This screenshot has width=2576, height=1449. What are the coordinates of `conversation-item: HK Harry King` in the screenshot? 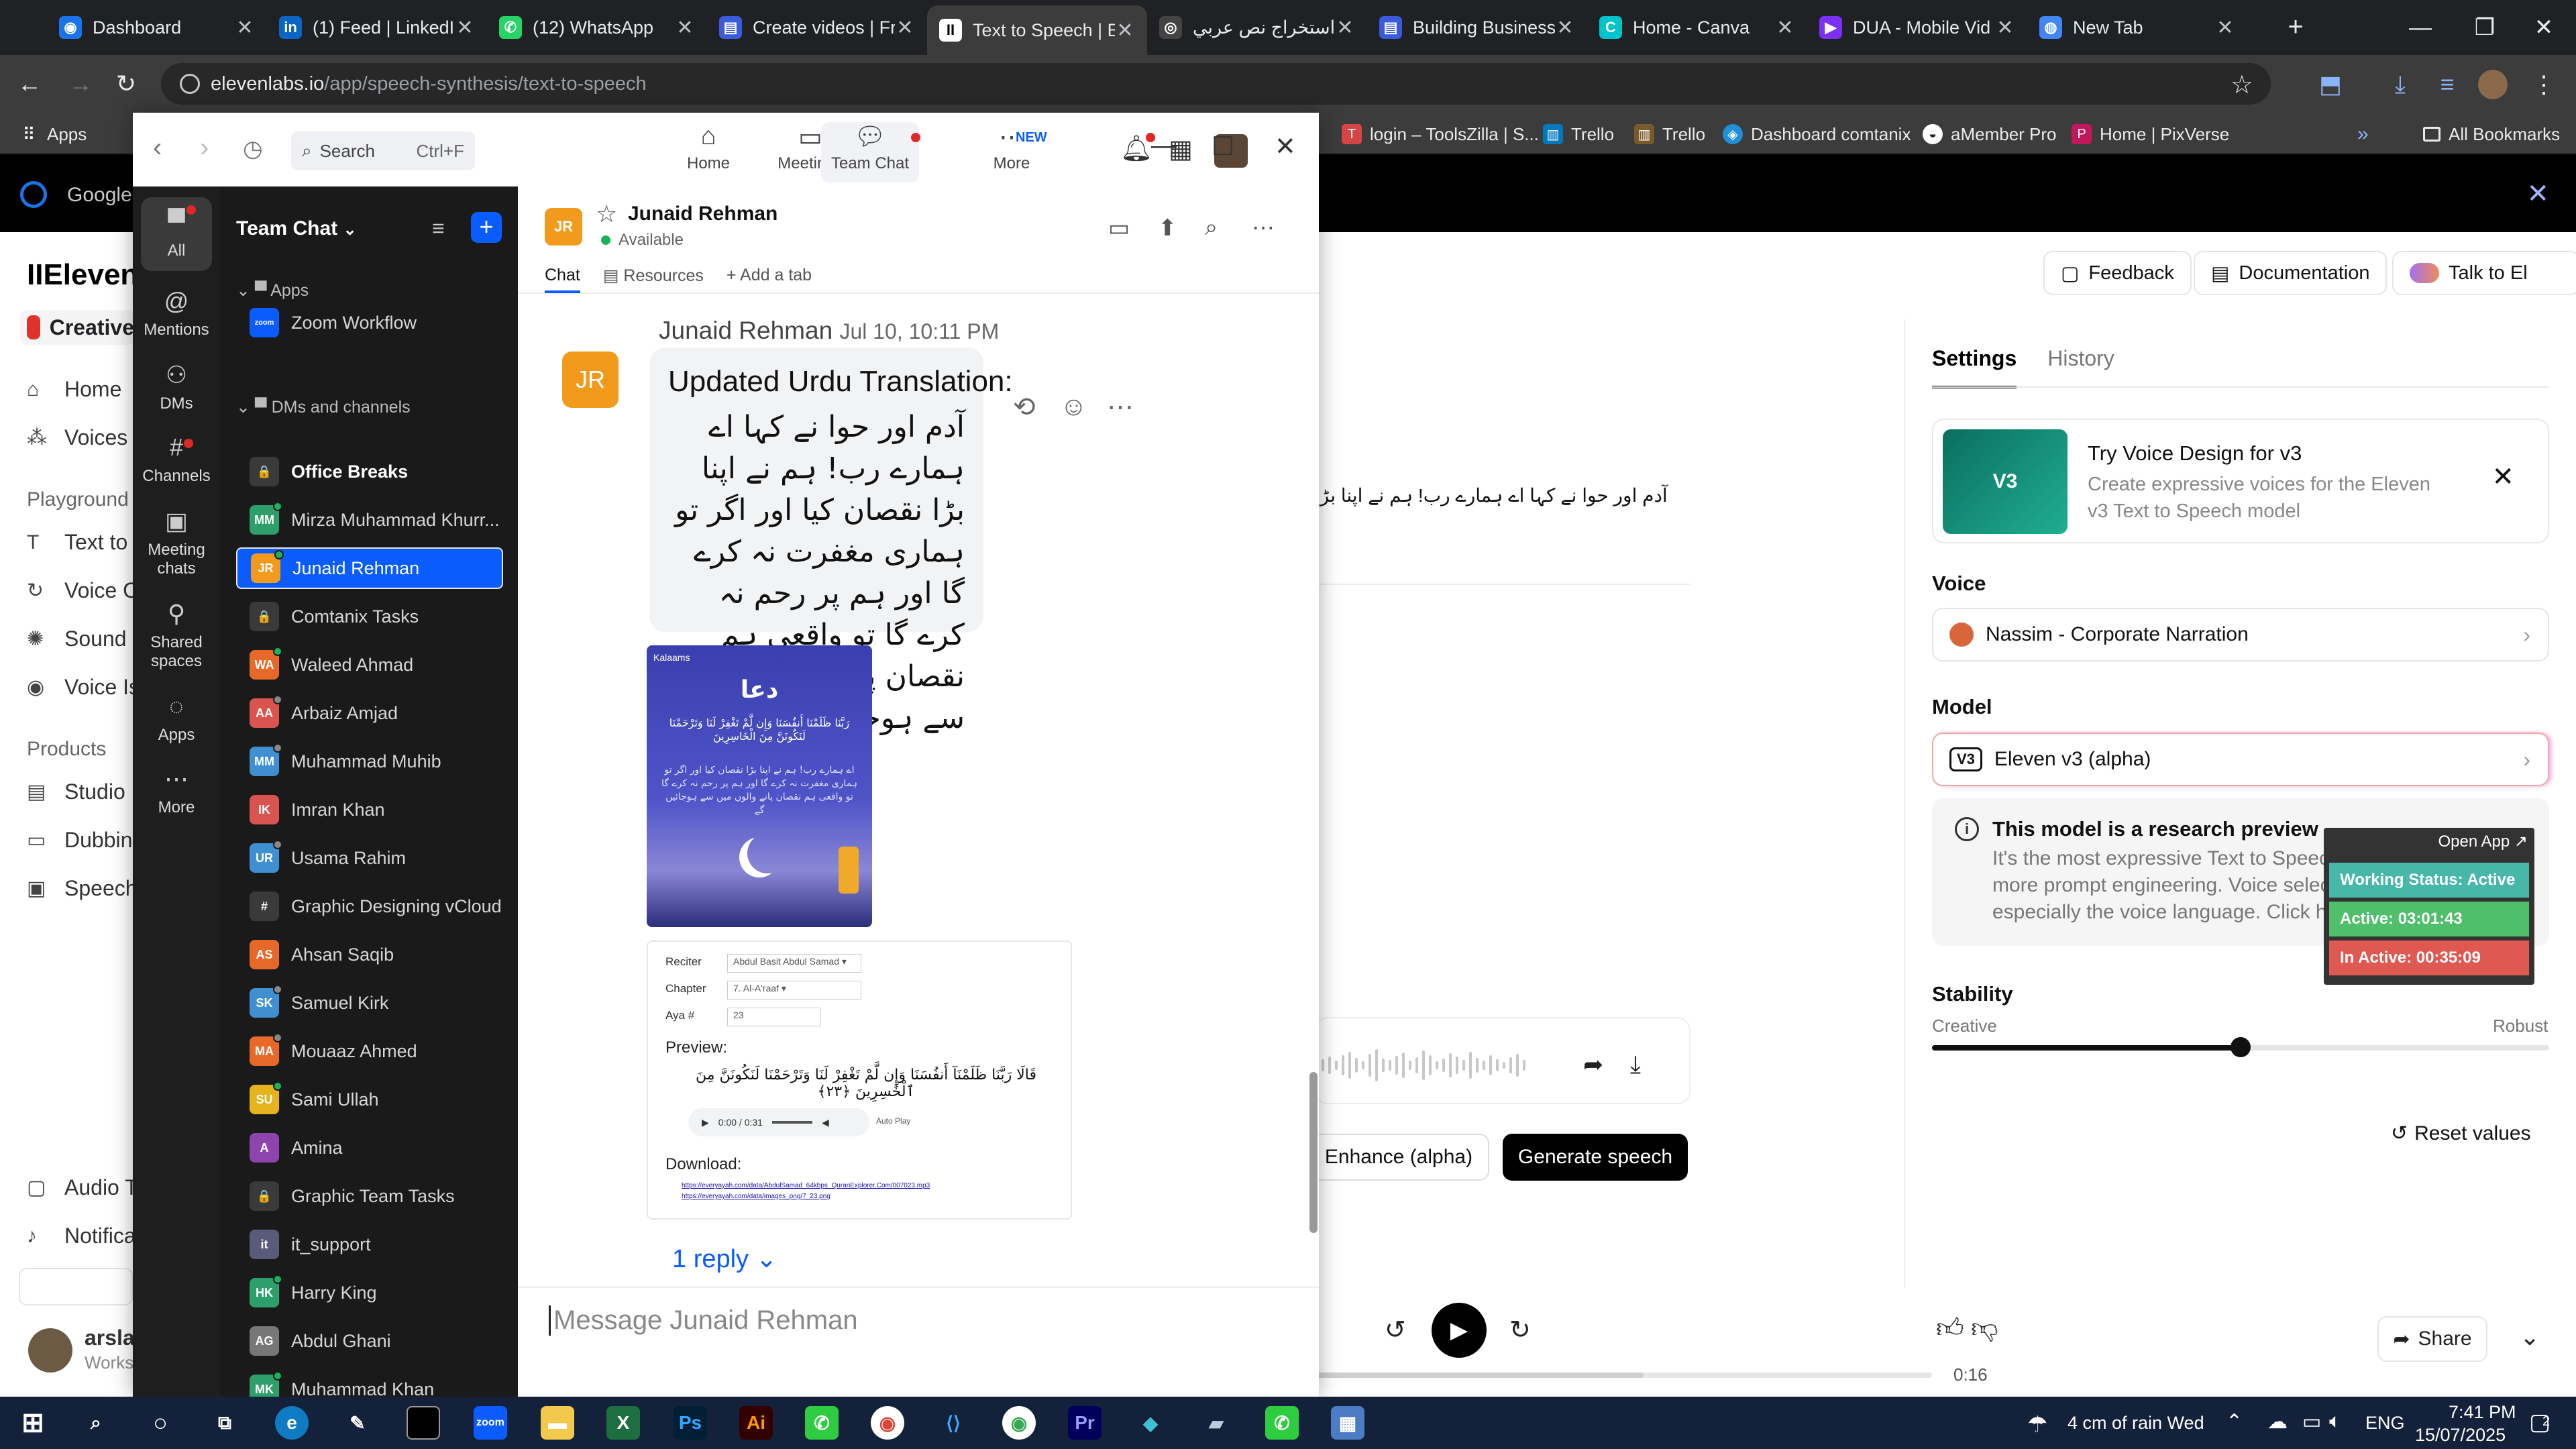 It's located at (369, 1292).